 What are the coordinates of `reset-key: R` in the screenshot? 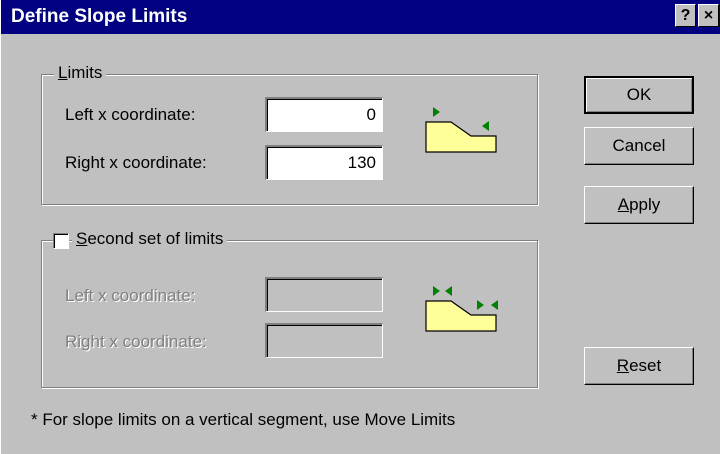 It's located at (623, 365).